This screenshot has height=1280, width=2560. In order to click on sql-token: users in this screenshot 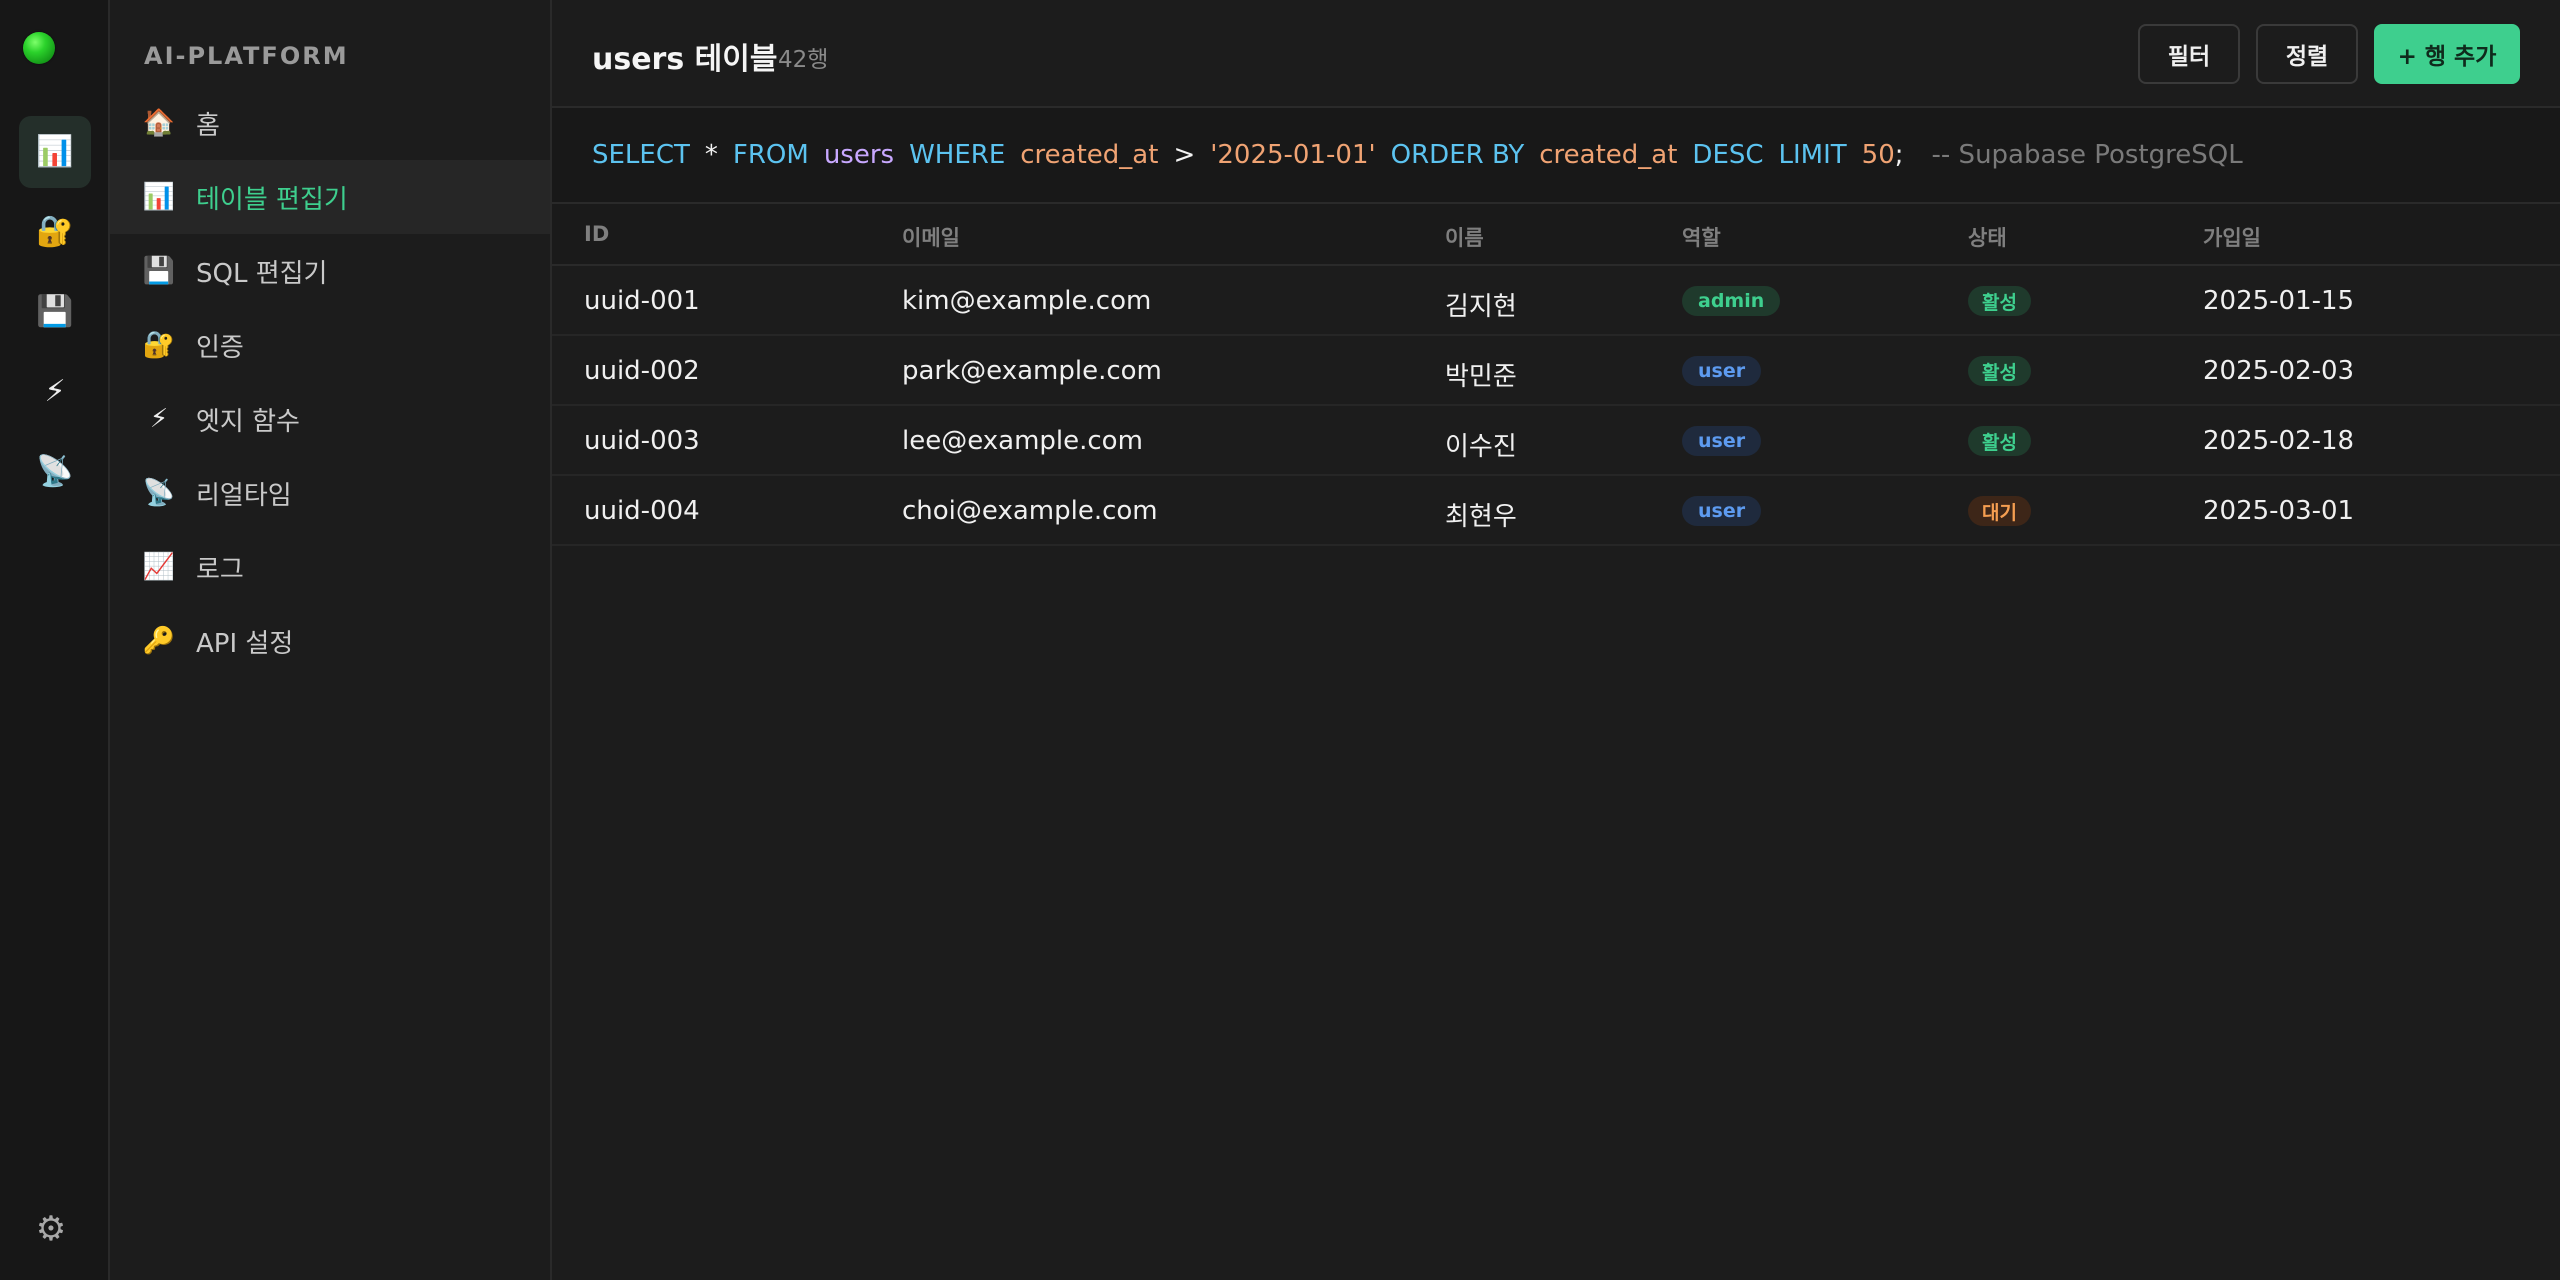, I will do `click(859, 155)`.